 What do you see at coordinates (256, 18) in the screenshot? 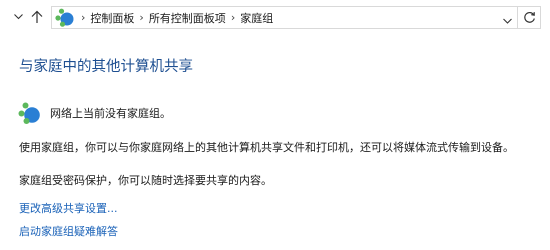
I see `breadcrumb-item-homegroup: 家庭组` at bounding box center [256, 18].